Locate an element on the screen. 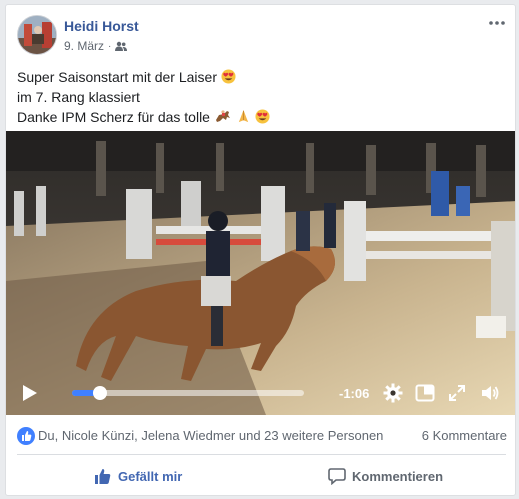 The height and width of the screenshot is (499, 519). post-text-line-3: Danke IPM Scherz für das tolle is located at coordinates (143, 117).